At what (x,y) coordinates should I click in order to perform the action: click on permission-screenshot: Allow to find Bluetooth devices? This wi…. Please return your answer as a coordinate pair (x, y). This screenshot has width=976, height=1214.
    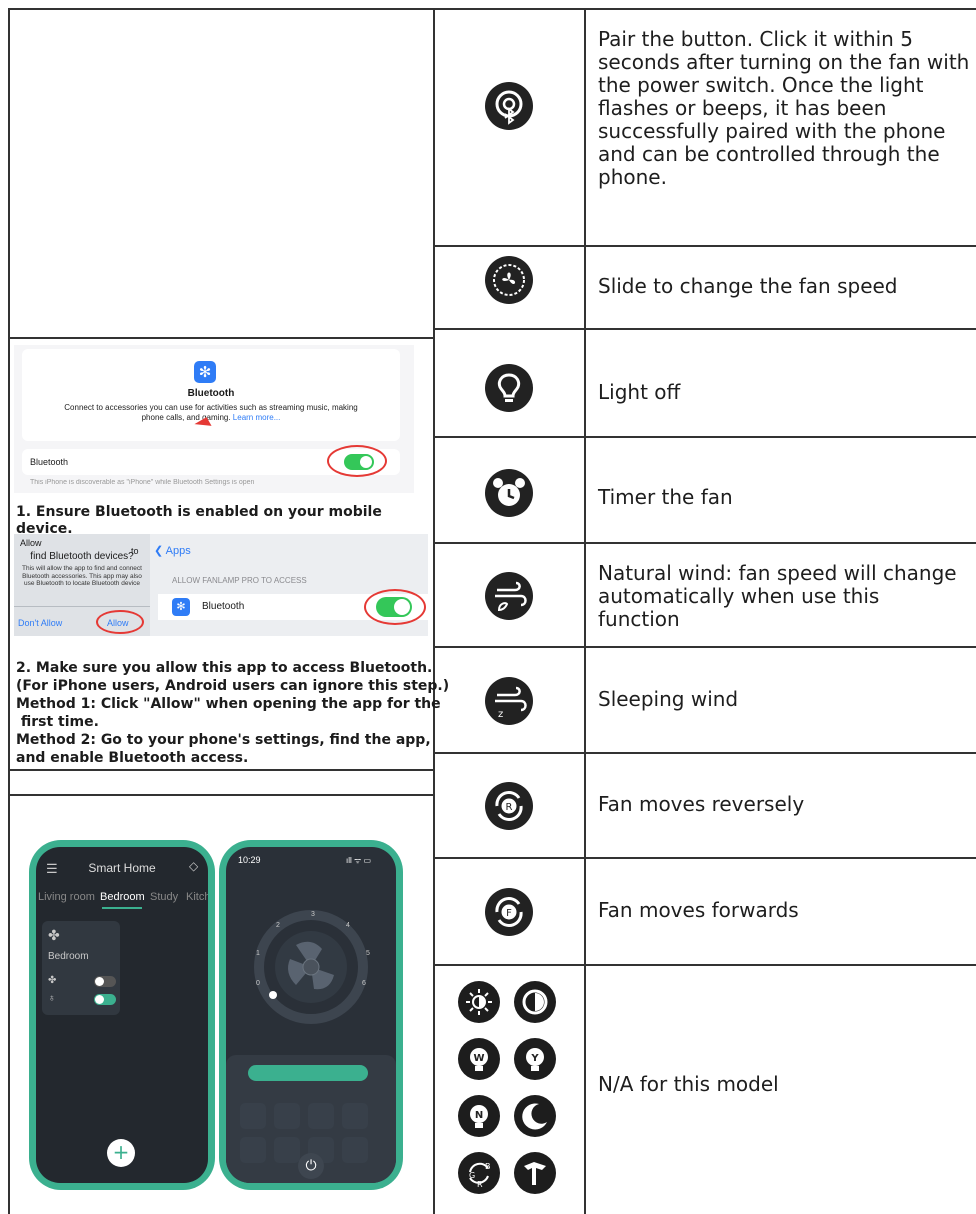
    Looking at the image, I should click on (221, 585).